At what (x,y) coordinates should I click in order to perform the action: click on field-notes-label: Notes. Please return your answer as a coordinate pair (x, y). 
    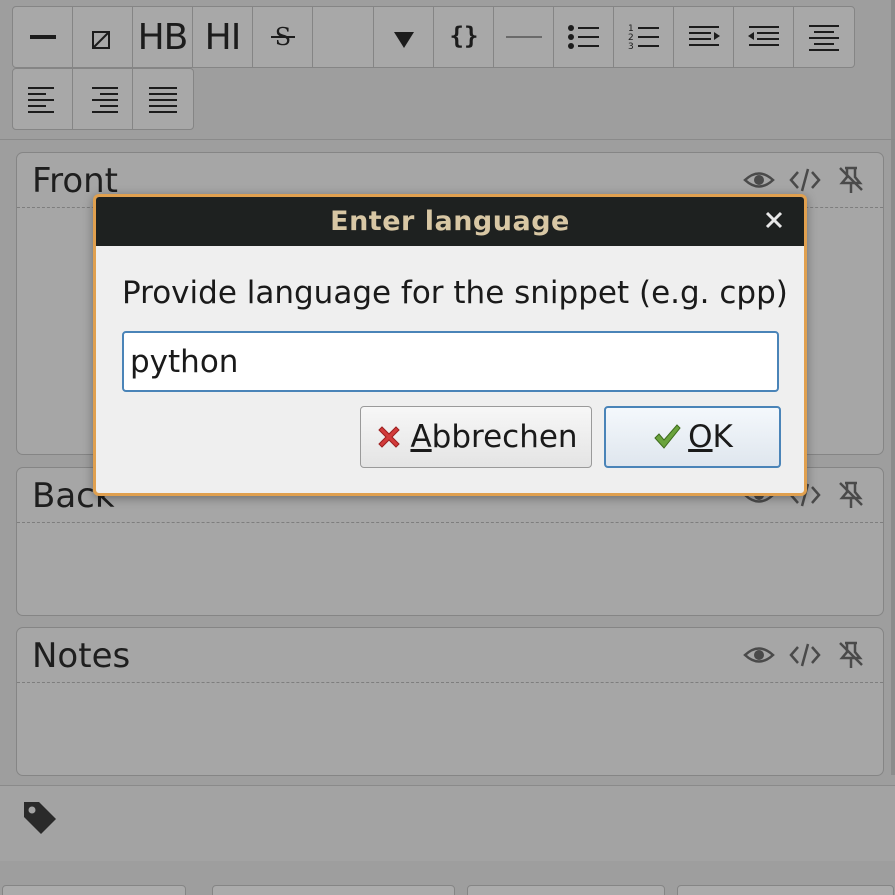
    Looking at the image, I should click on (81, 656).